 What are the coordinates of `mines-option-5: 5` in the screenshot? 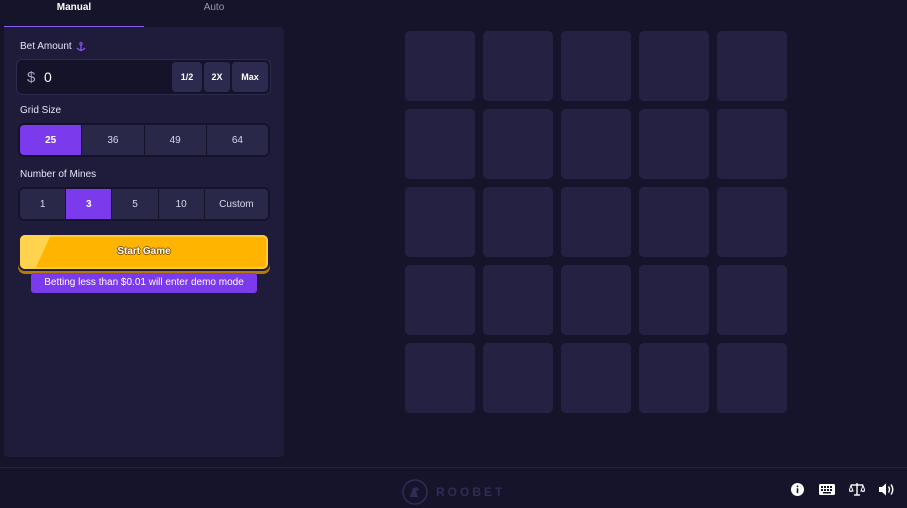 It's located at (135, 204).